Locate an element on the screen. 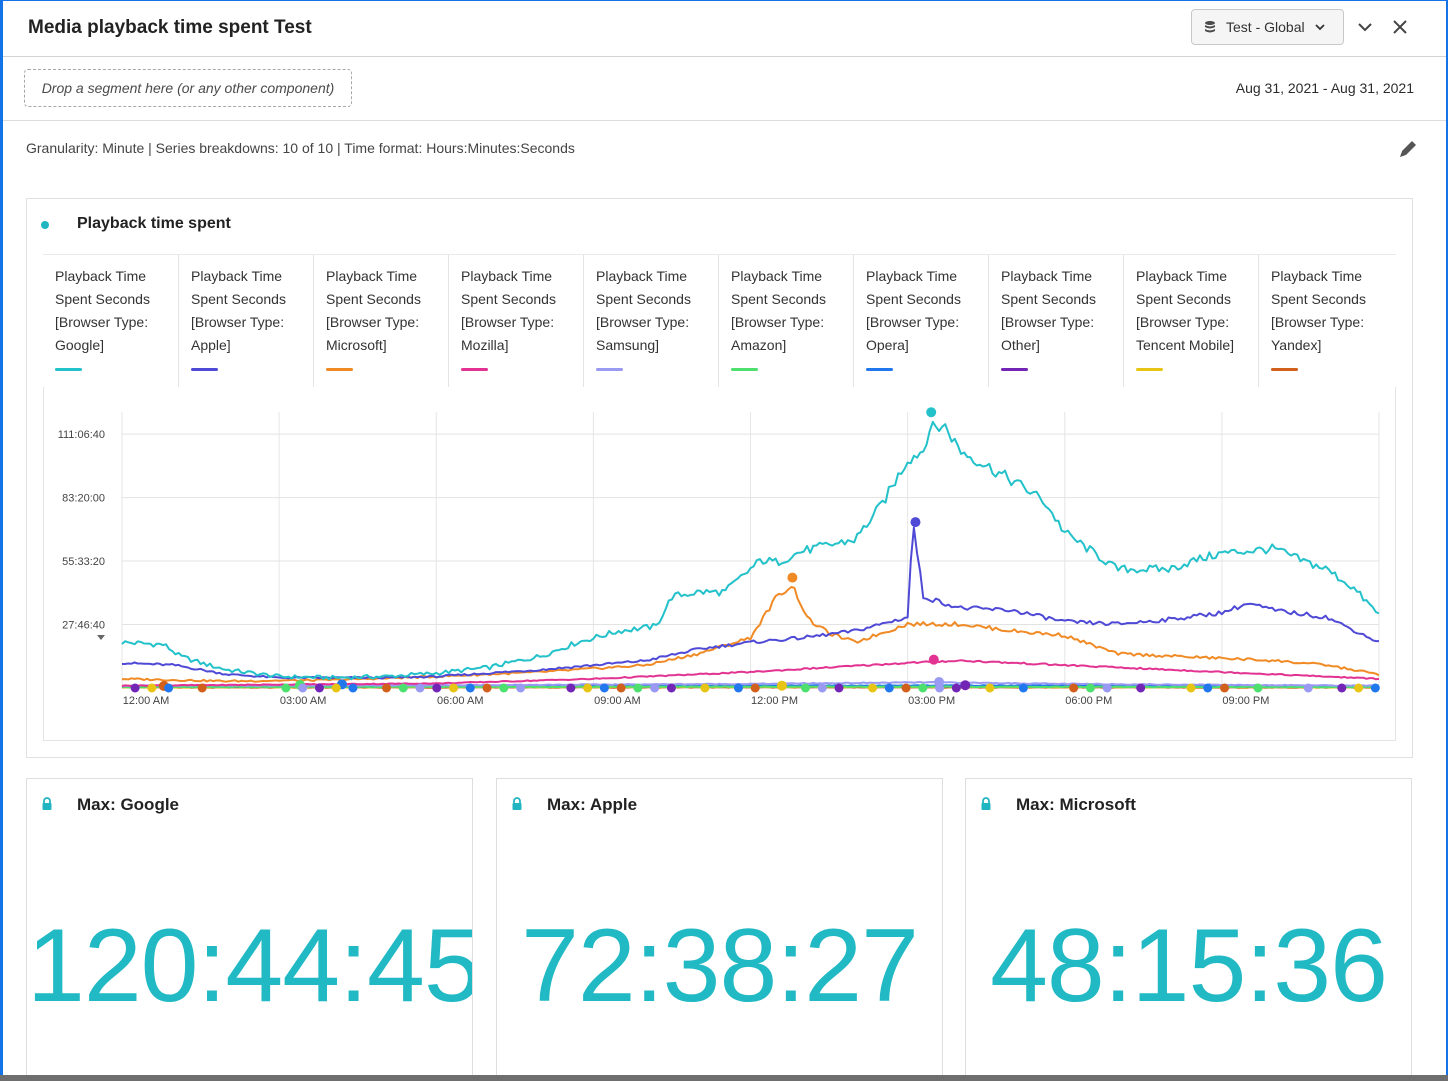 This screenshot has width=1448, height=1081. close-icon is located at coordinates (1400, 27).